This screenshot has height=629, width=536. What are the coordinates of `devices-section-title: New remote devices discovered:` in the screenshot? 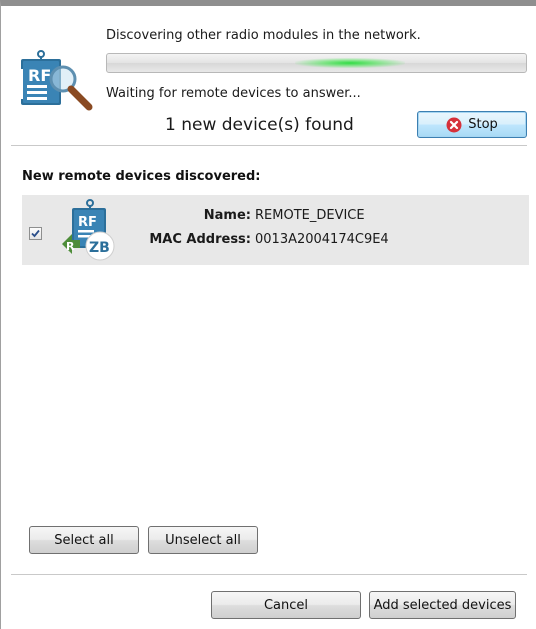 It's located at (141, 176).